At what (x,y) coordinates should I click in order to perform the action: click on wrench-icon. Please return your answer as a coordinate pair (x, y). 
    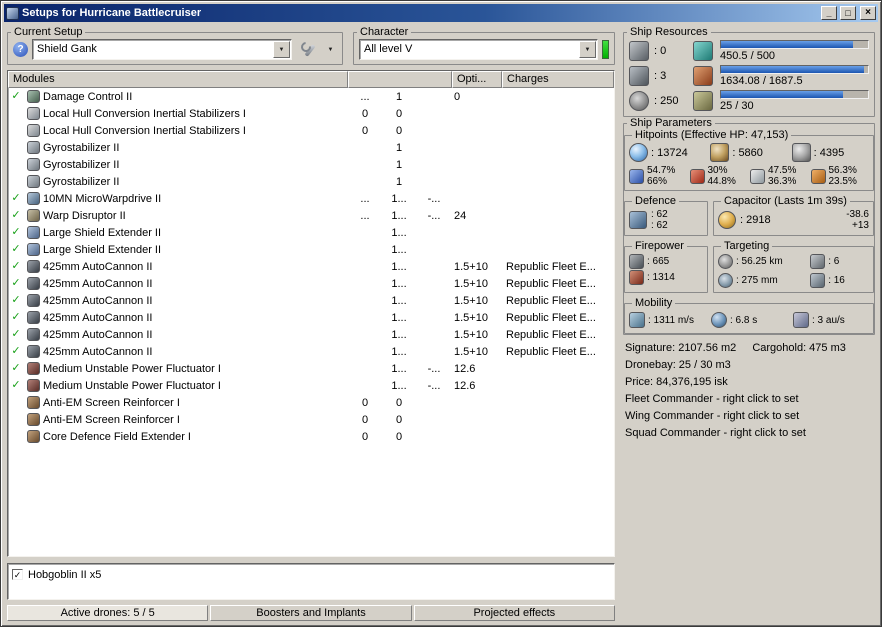
    Looking at the image, I should click on (308, 50).